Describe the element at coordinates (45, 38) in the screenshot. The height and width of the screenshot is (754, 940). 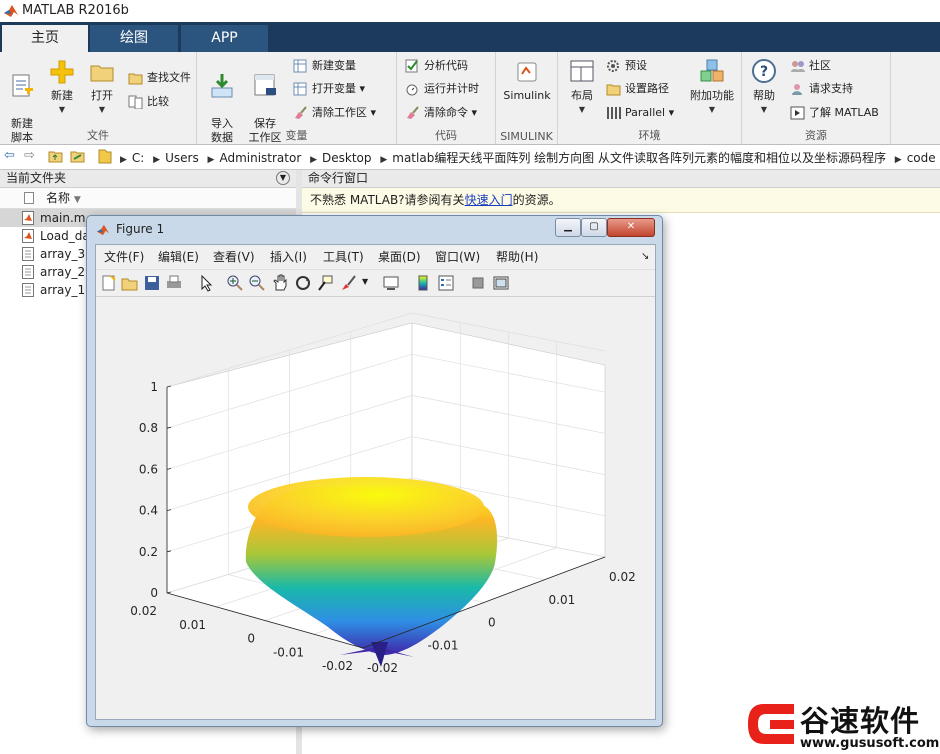
I see `tab-home: 主页` at that location.